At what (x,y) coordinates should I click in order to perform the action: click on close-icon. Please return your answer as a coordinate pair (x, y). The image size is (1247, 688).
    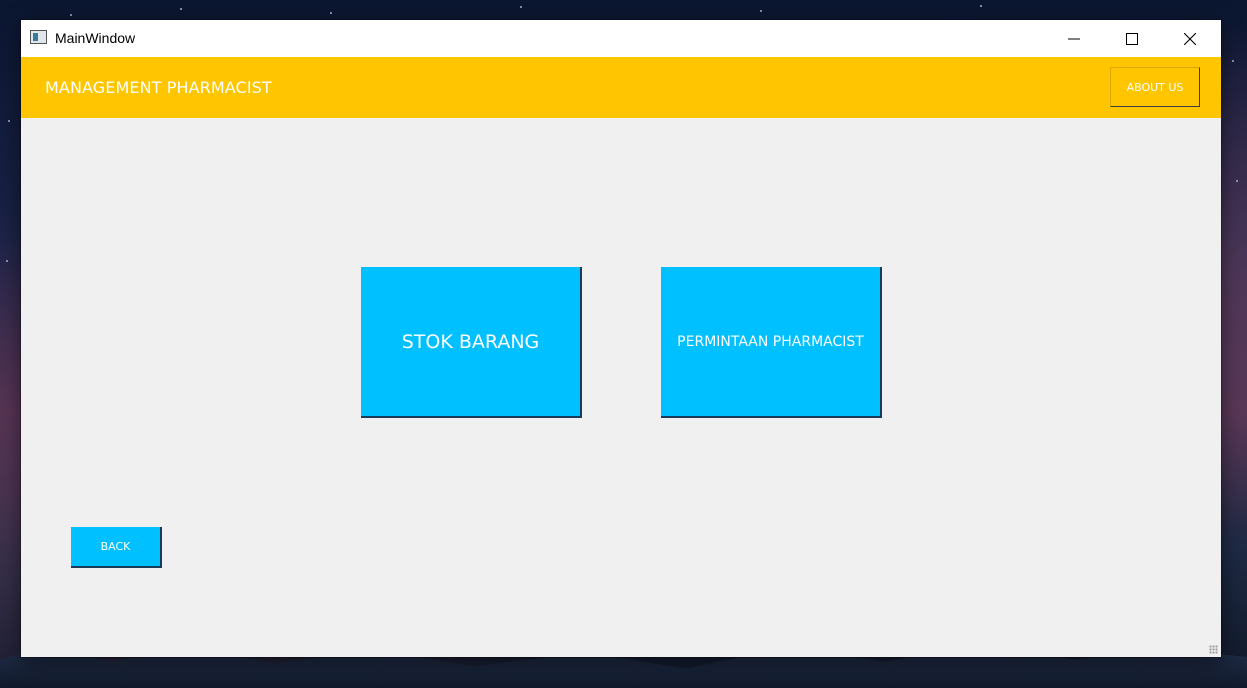
    Looking at the image, I should click on (1190, 38).